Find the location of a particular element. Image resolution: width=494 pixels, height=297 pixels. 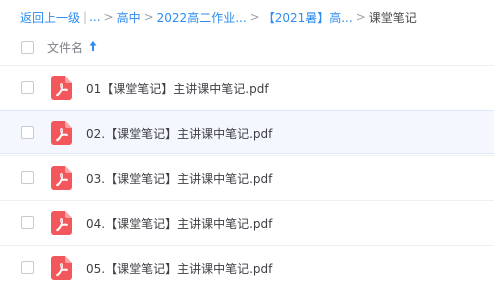

file-row: 01【课堂笔记】主讲课中笔记.pdf is located at coordinates (247, 87).